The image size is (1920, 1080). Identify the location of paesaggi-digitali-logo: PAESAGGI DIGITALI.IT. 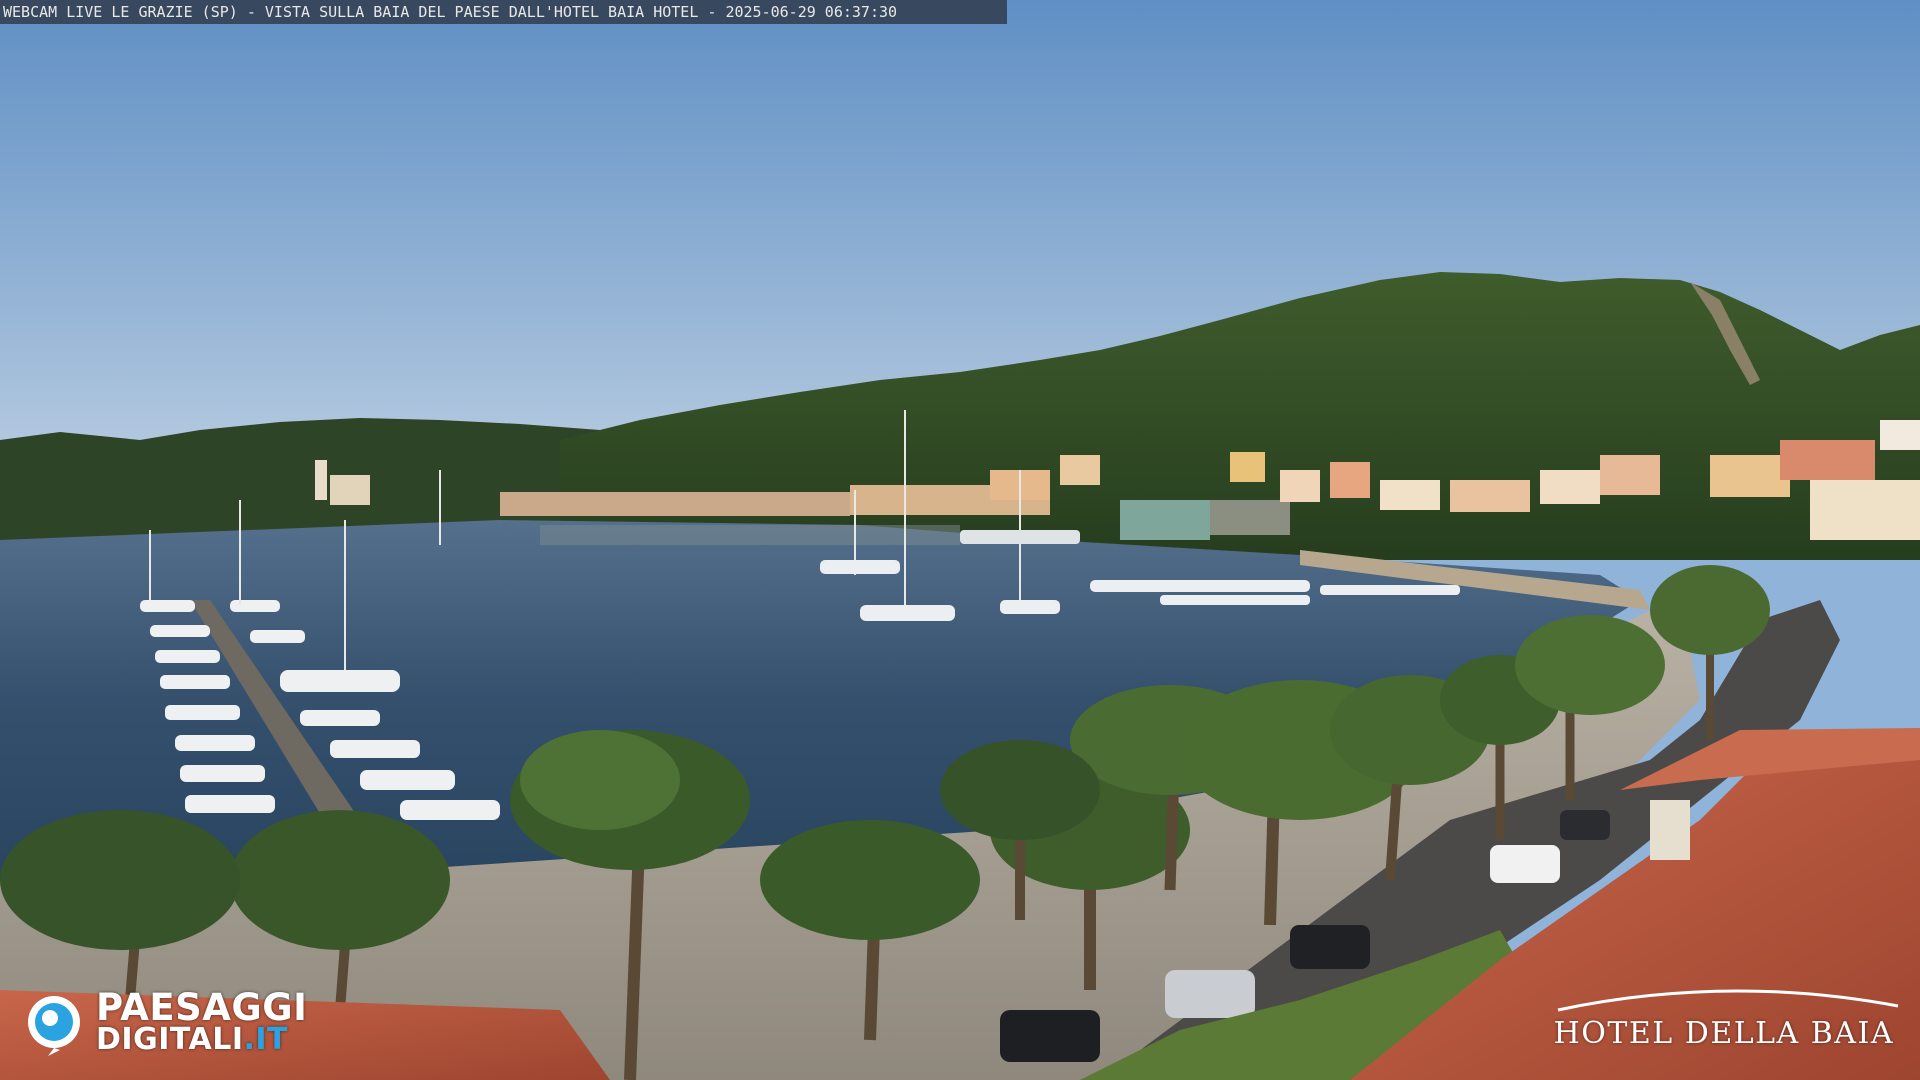
(176, 1023).